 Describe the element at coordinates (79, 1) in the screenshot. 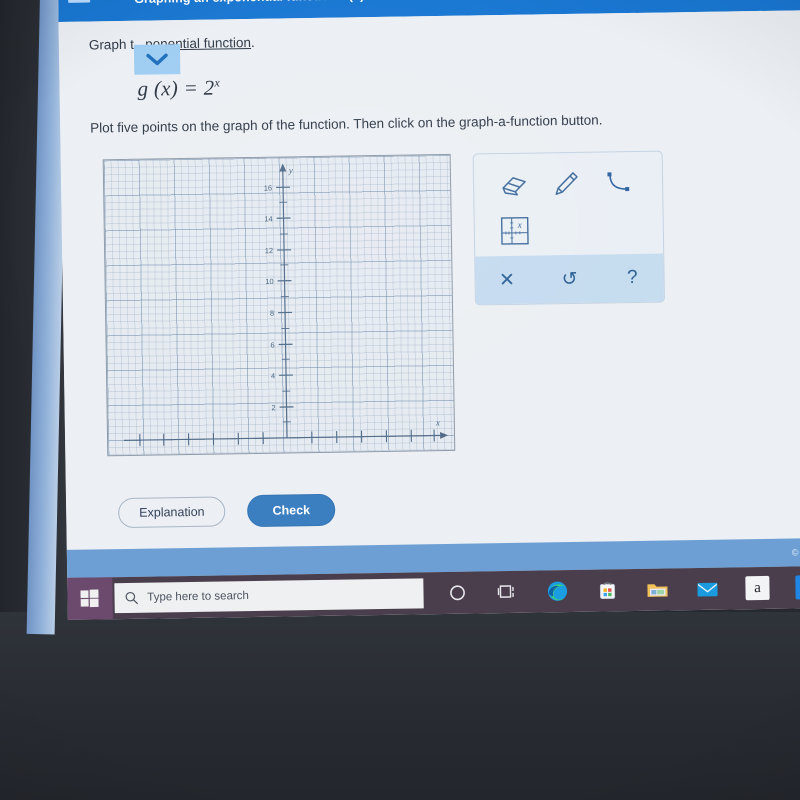

I see `hamburger-menu-icon` at that location.